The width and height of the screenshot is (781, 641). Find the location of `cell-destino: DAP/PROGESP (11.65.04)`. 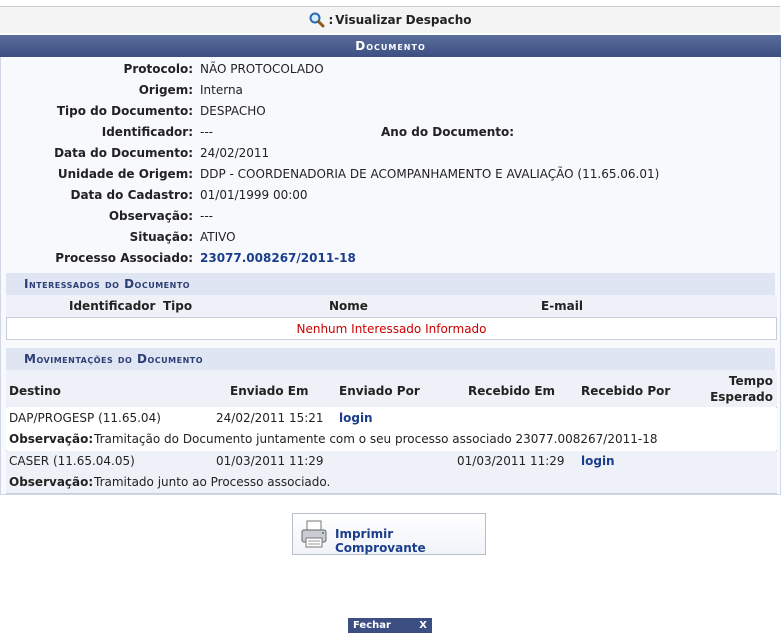

cell-destino: DAP/PROGESP (11.65.04) is located at coordinates (85, 418).